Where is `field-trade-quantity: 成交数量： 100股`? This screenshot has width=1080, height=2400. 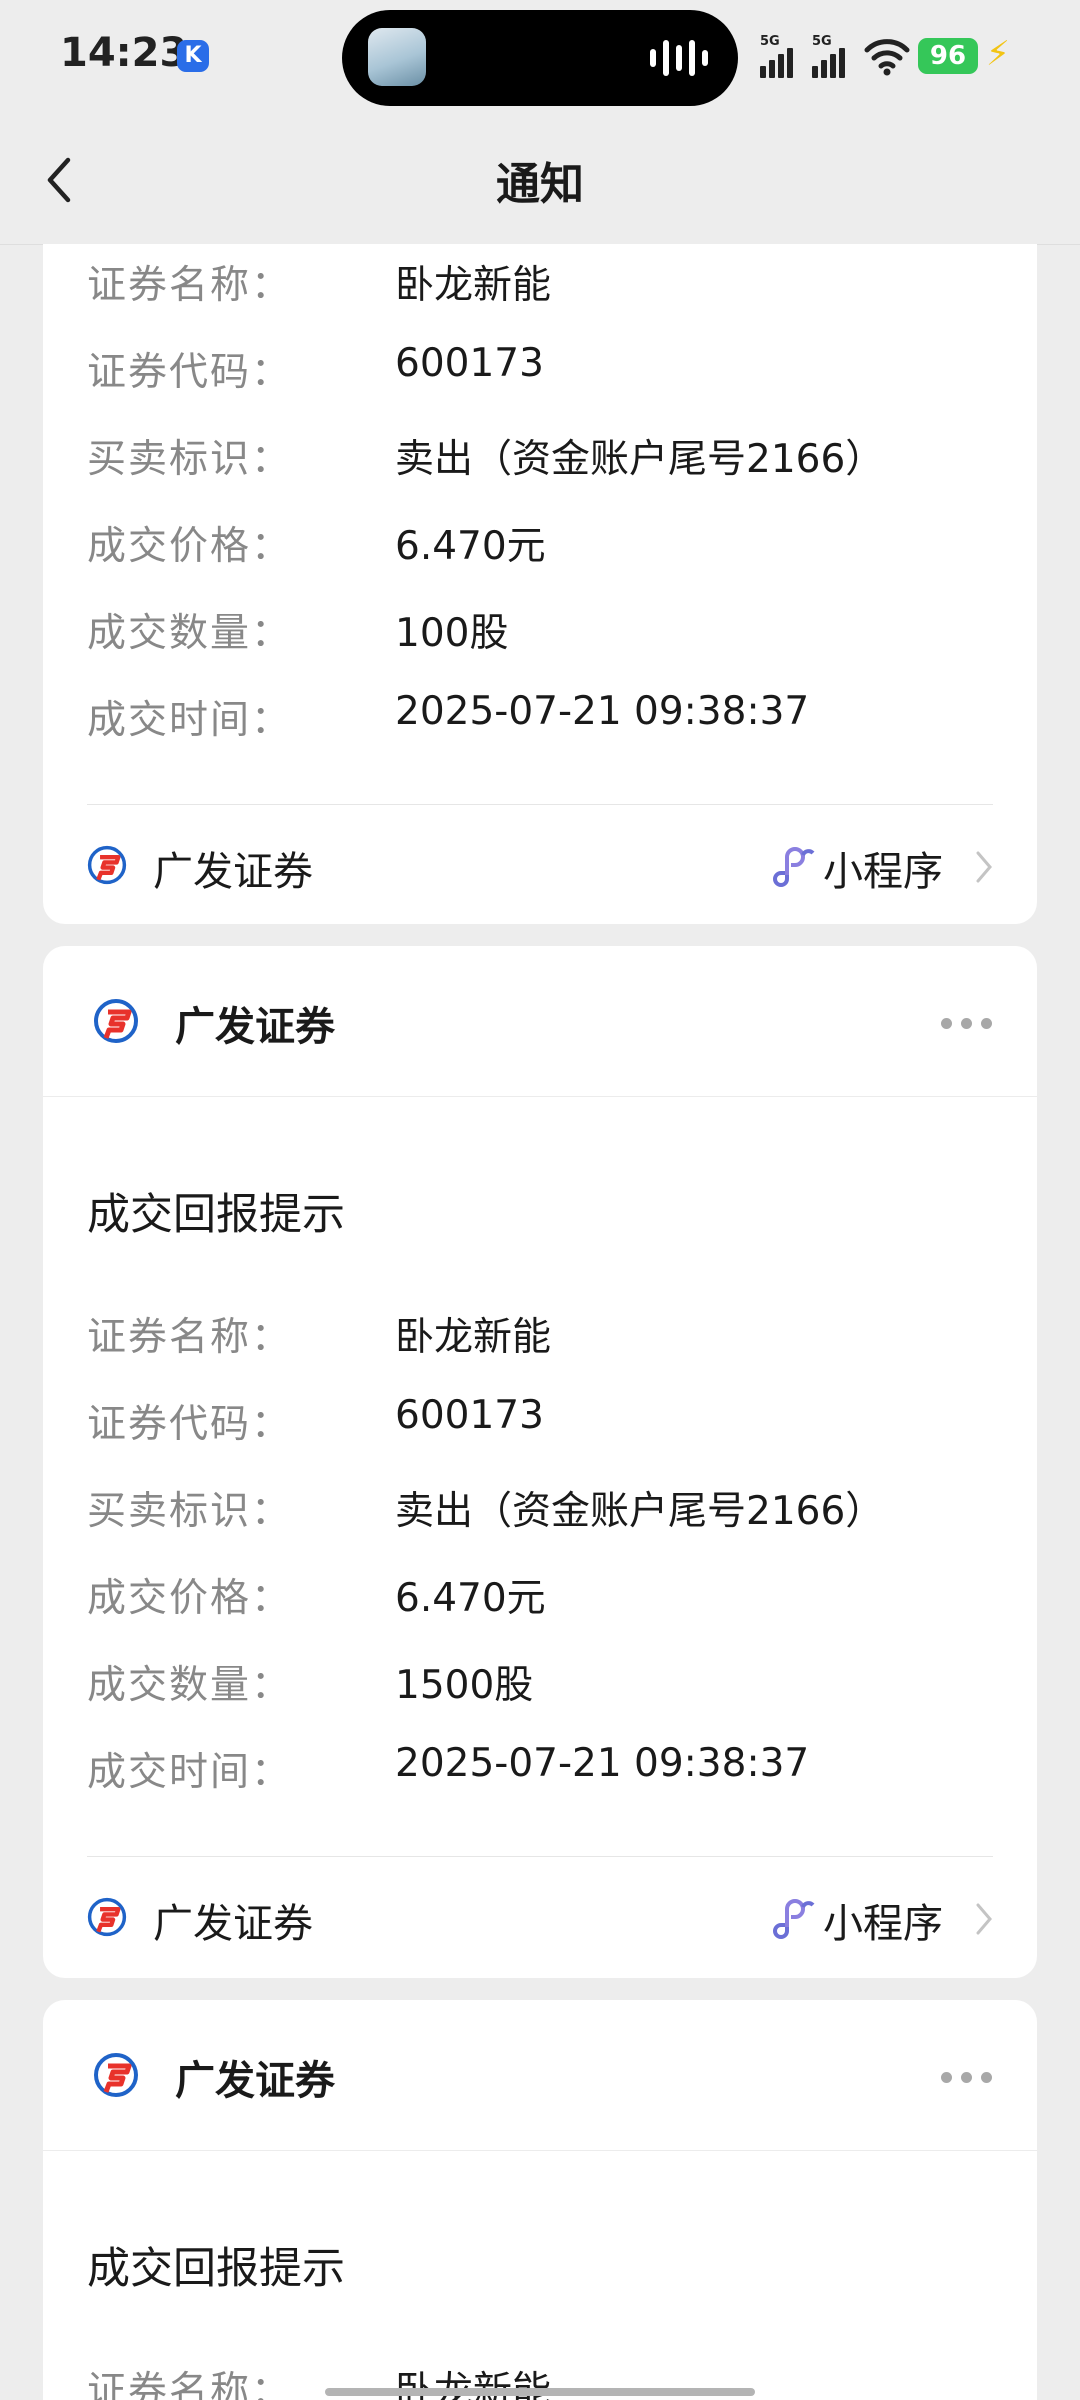 field-trade-quantity: 成交数量： 100股 is located at coordinates (298, 633).